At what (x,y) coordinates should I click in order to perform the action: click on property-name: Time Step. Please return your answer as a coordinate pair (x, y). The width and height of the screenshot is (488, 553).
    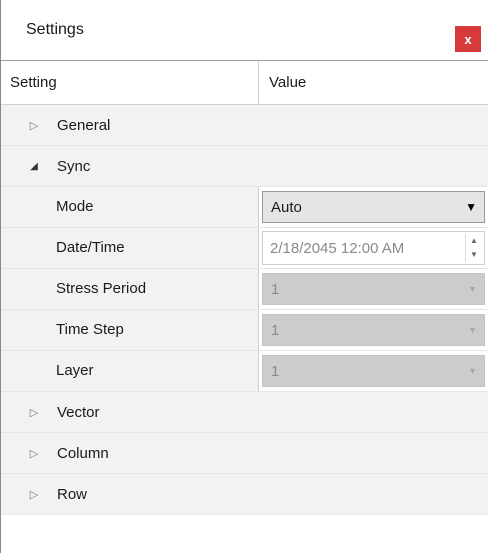
    Looking at the image, I should click on (130, 330).